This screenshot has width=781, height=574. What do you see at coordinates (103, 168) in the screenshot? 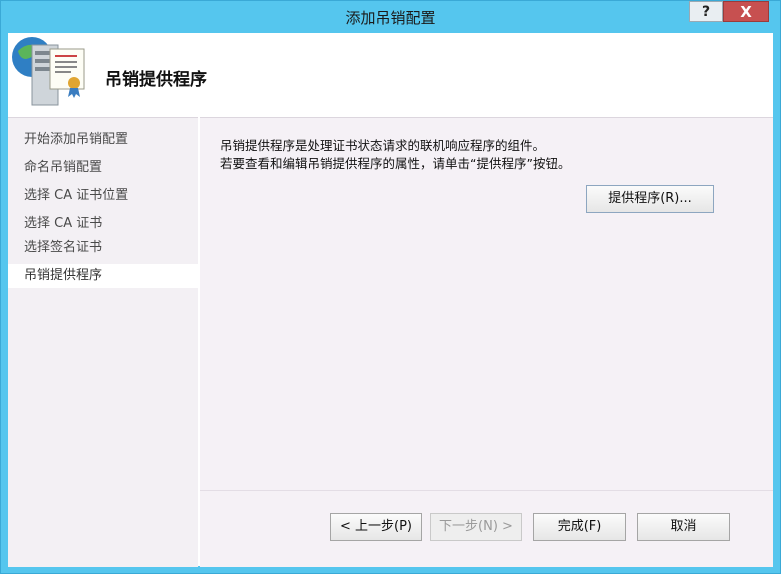
I see `step-name-configuration: 命名吊销配置` at bounding box center [103, 168].